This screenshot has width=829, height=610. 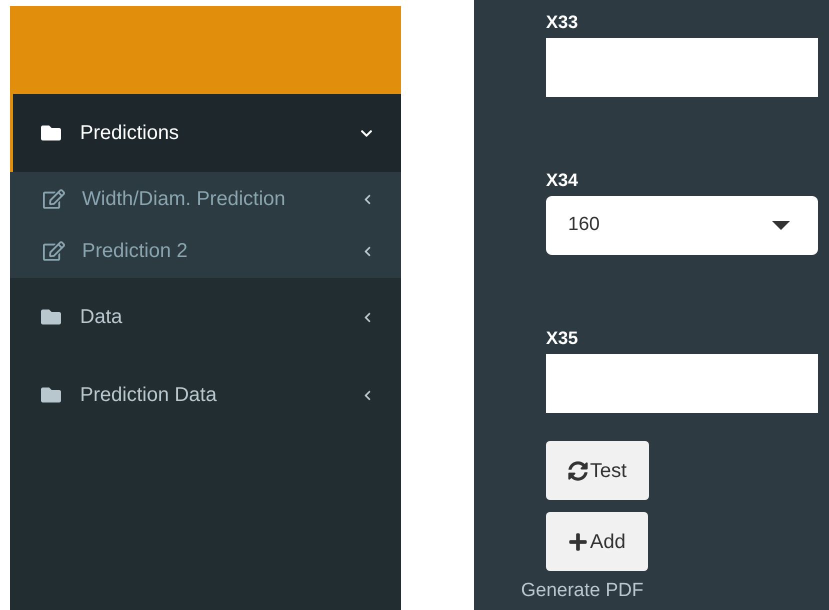 I want to click on plus-icon, so click(x=578, y=542).